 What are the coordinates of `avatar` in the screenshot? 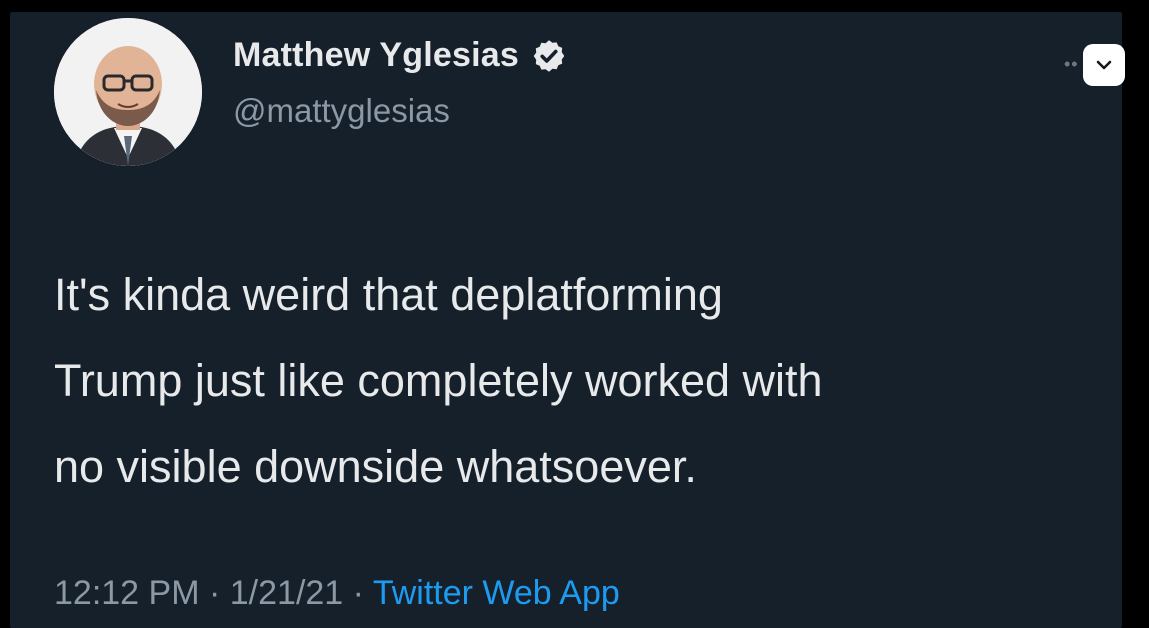 It's located at (128, 92).